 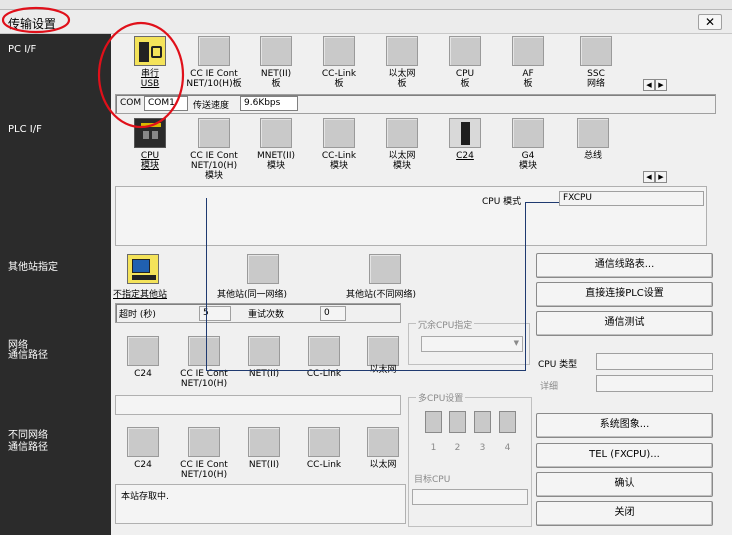 What do you see at coordinates (93, 67) in the screenshot?
I see `annotation-overlay` at bounding box center [93, 67].